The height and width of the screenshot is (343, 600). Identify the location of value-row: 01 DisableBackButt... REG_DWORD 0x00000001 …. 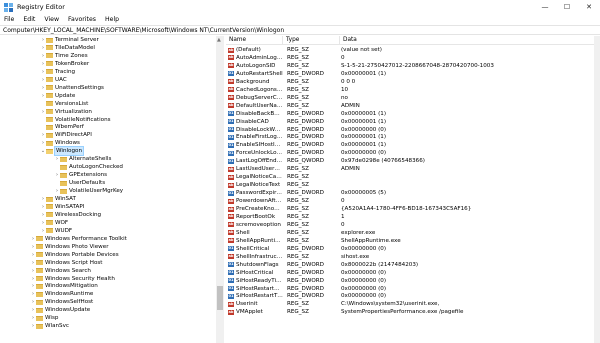
(413, 114).